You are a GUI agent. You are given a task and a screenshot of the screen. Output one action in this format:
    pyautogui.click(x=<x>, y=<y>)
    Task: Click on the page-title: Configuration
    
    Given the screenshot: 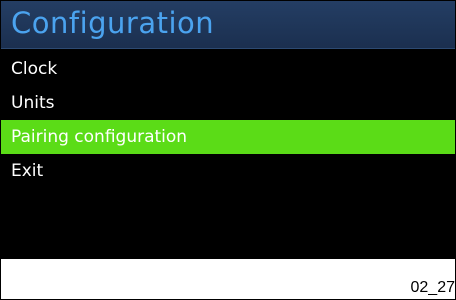 What is the action you would take?
    pyautogui.click(x=113, y=23)
    